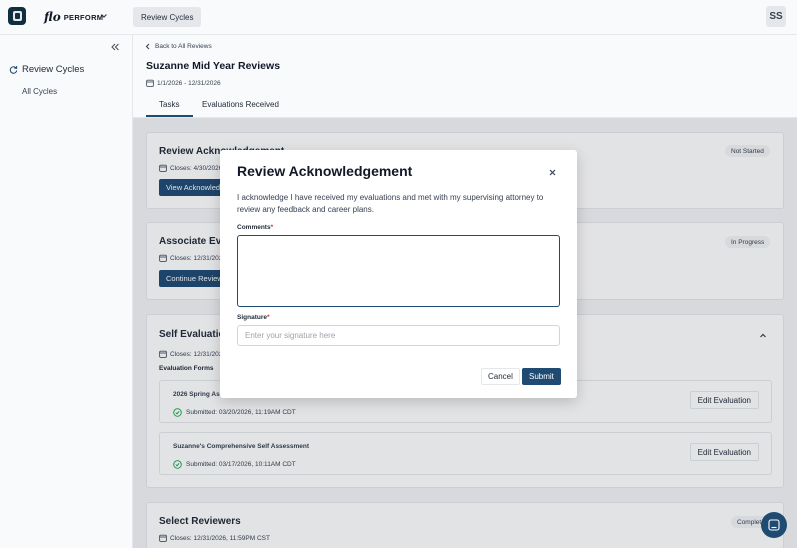 This screenshot has height=548, width=797. I want to click on sidebar-title: Review Cycles, so click(46, 69).